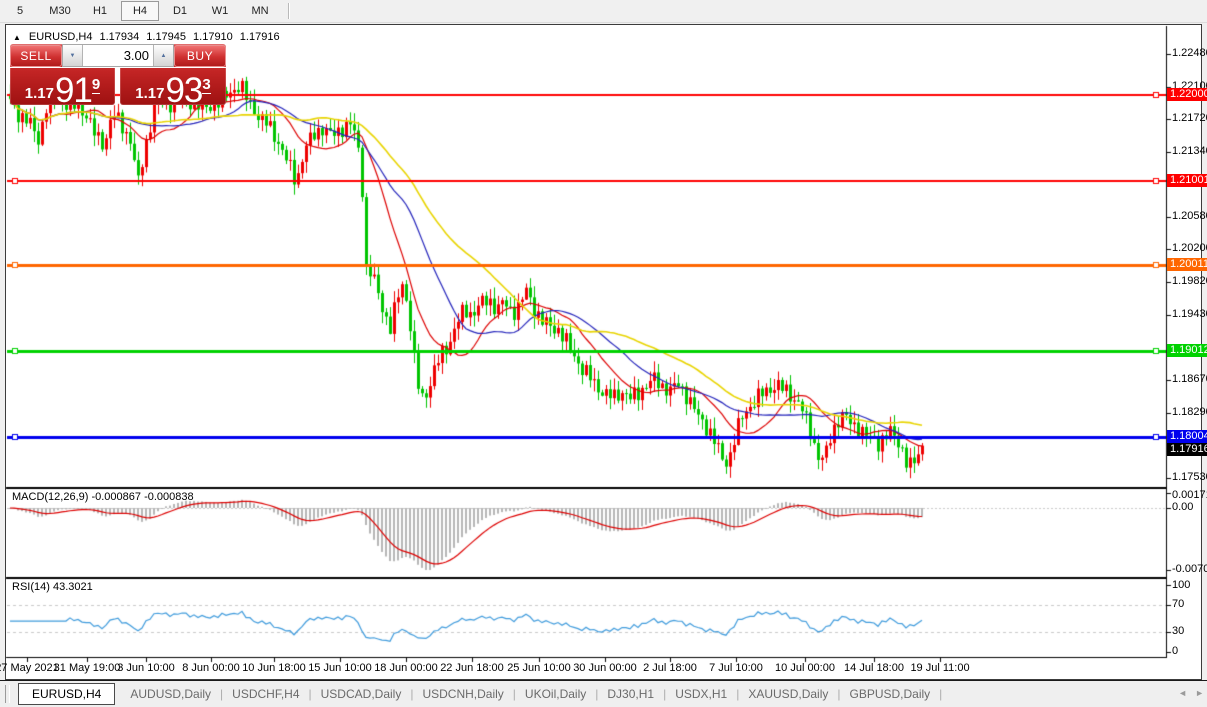 This screenshot has height=707, width=1207. I want to click on collapse-panel-icon: ▲, so click(17, 37).